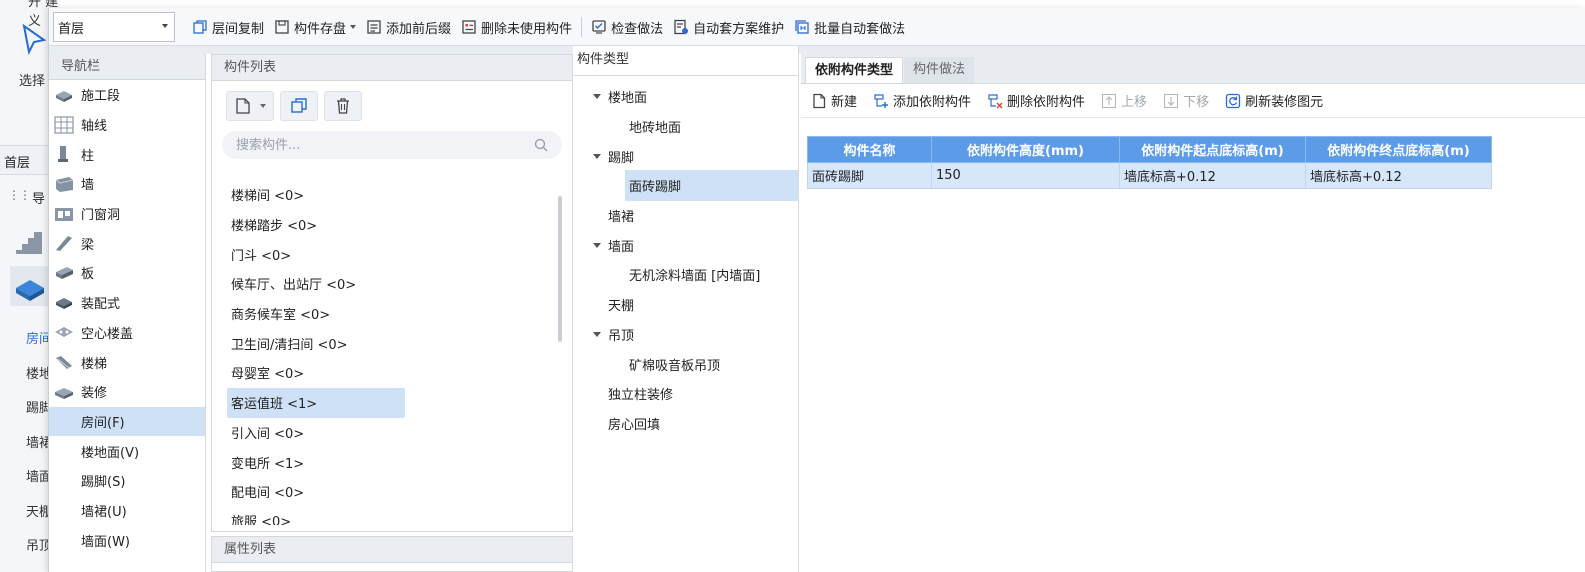 This screenshot has width=1585, height=572. Describe the element at coordinates (127, 214) in the screenshot. I see `nav-item-door-window: 门窗洞` at that location.